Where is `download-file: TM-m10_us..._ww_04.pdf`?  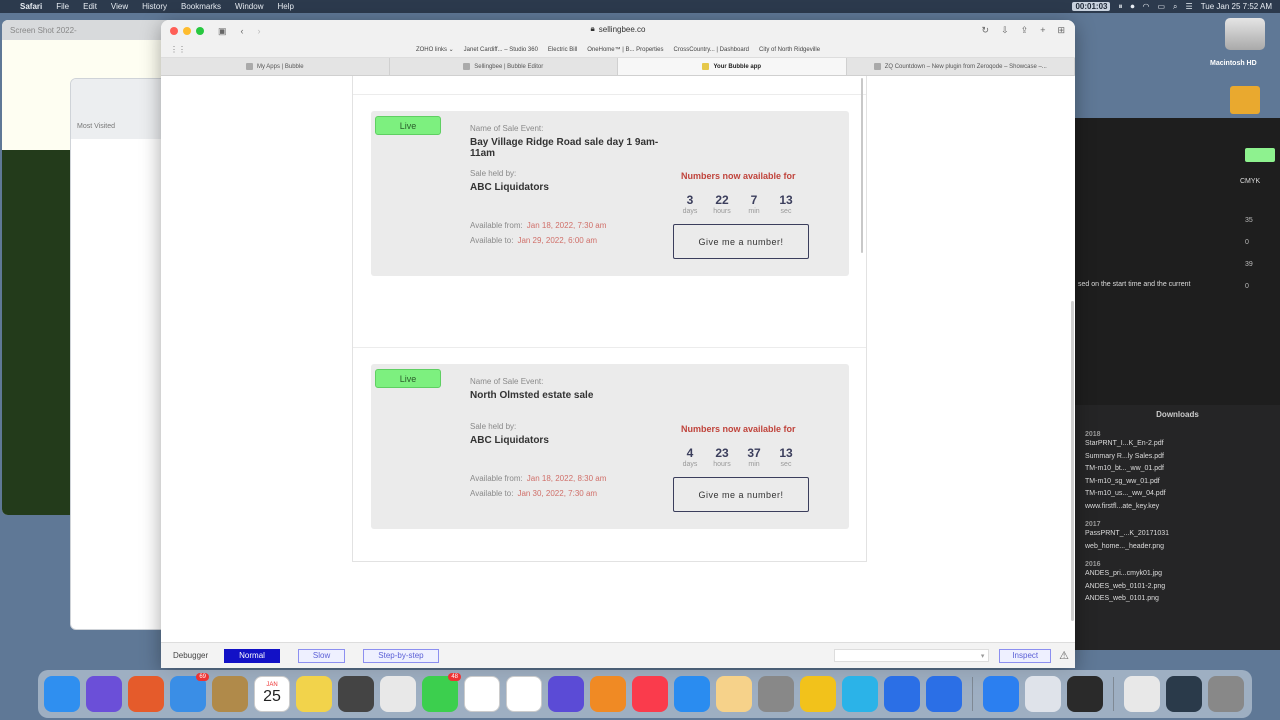
download-file: TM-m10_us..._ww_04.pdf is located at coordinates (1177, 494).